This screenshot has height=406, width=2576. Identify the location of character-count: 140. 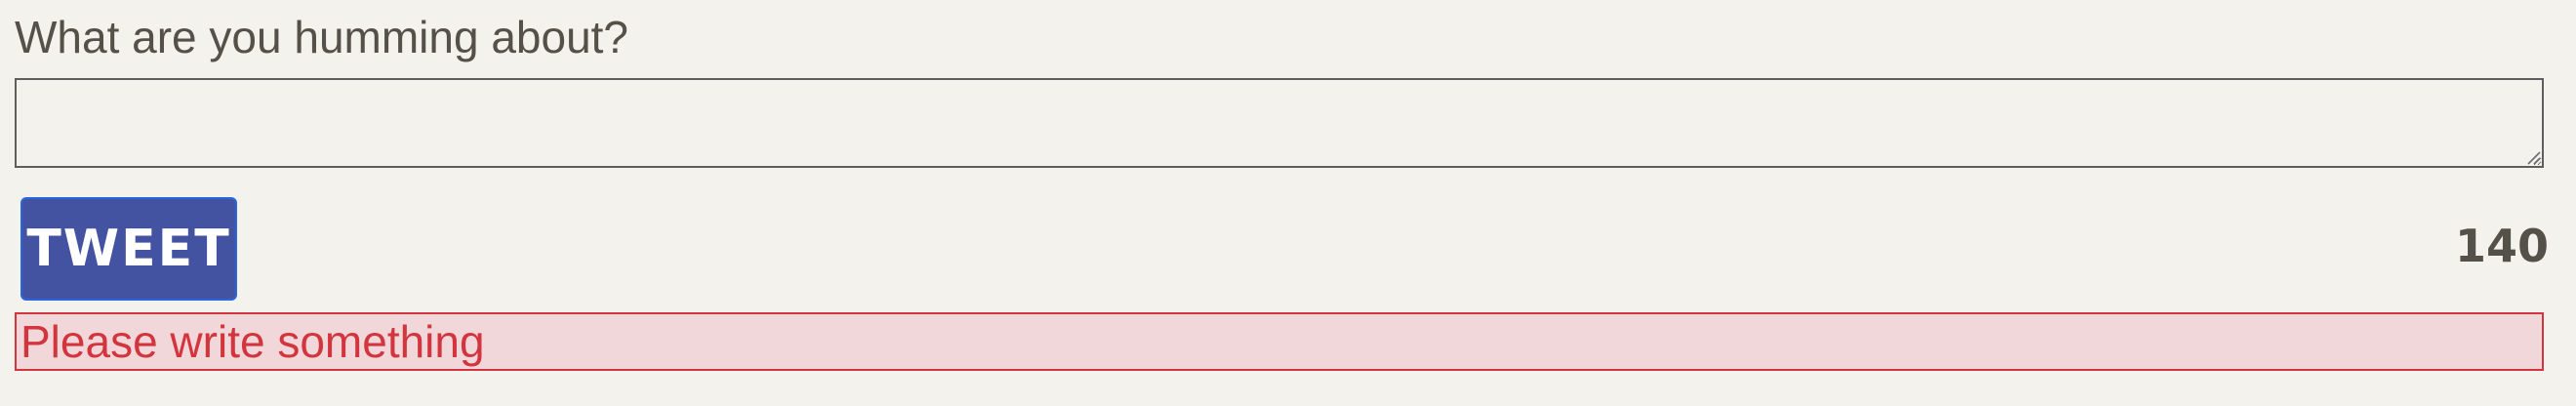
(2501, 246).